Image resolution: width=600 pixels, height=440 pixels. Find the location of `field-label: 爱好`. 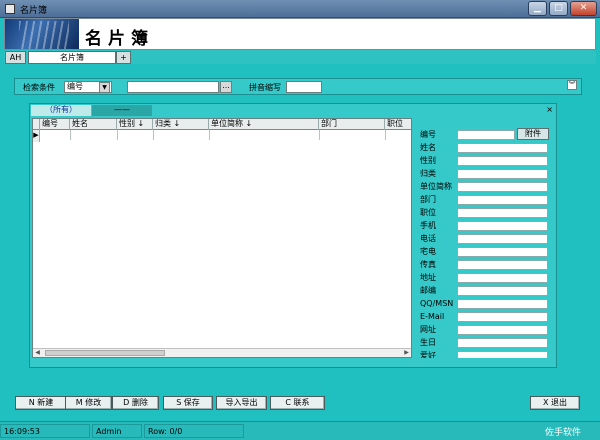

field-label: 爱好 is located at coordinates (428, 354).